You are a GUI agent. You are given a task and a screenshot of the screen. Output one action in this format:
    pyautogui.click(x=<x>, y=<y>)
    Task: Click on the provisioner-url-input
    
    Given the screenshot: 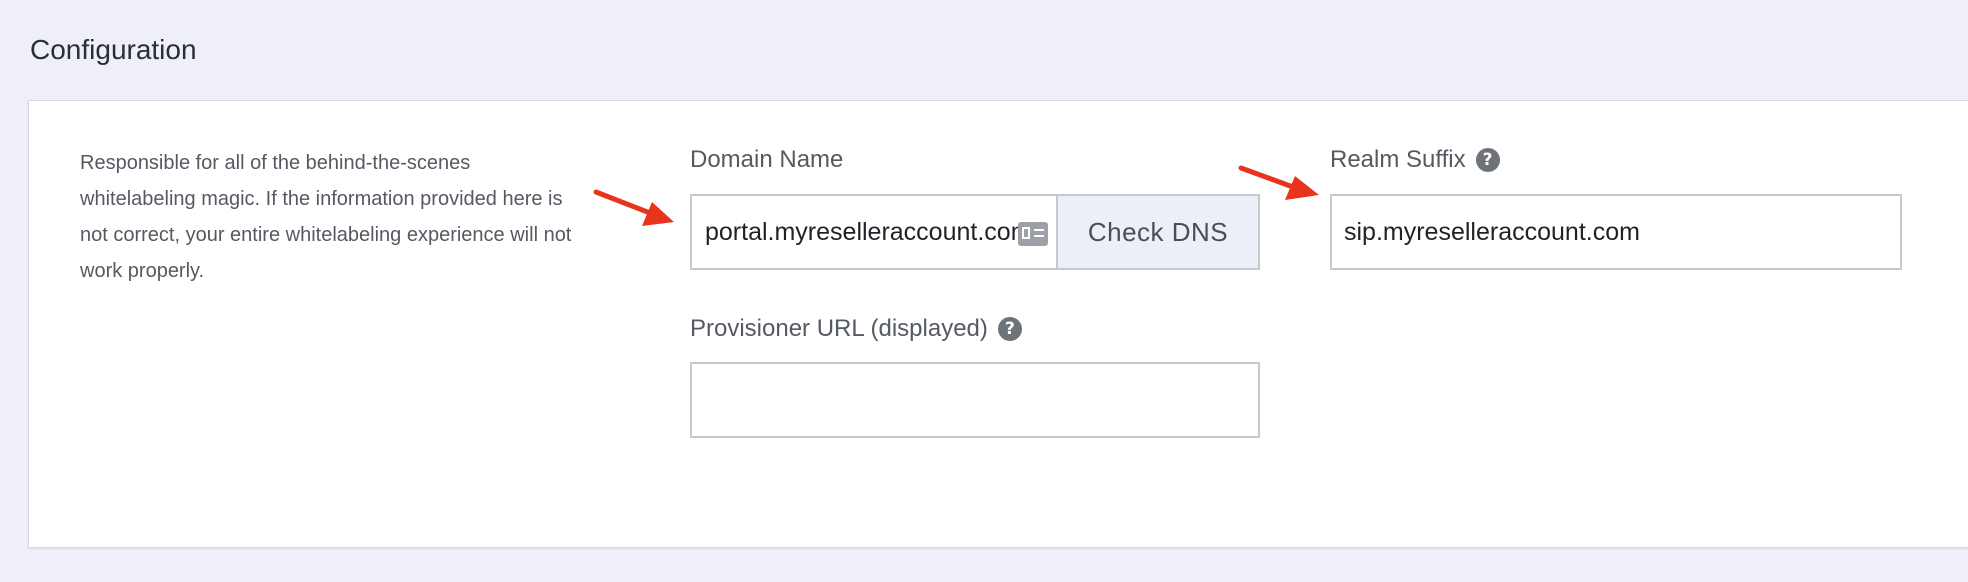 What is the action you would take?
    pyautogui.click(x=975, y=400)
    